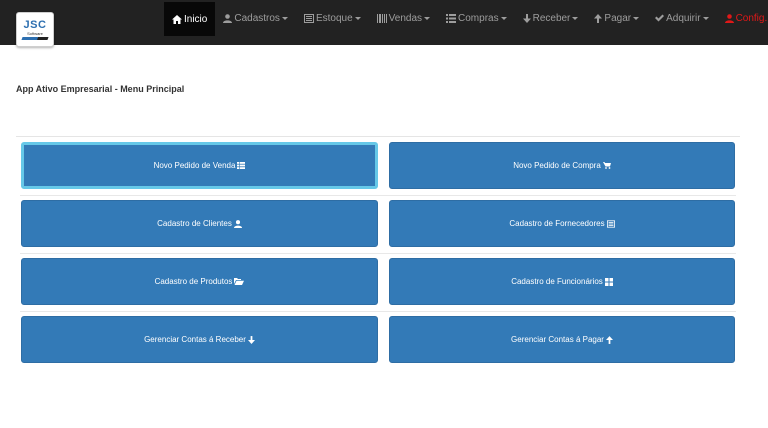 Image resolution: width=768 pixels, height=428 pixels. Describe the element at coordinates (100, 89) in the screenshot. I see `page-title: App Ativo Empresarial - Menu Principal` at that location.